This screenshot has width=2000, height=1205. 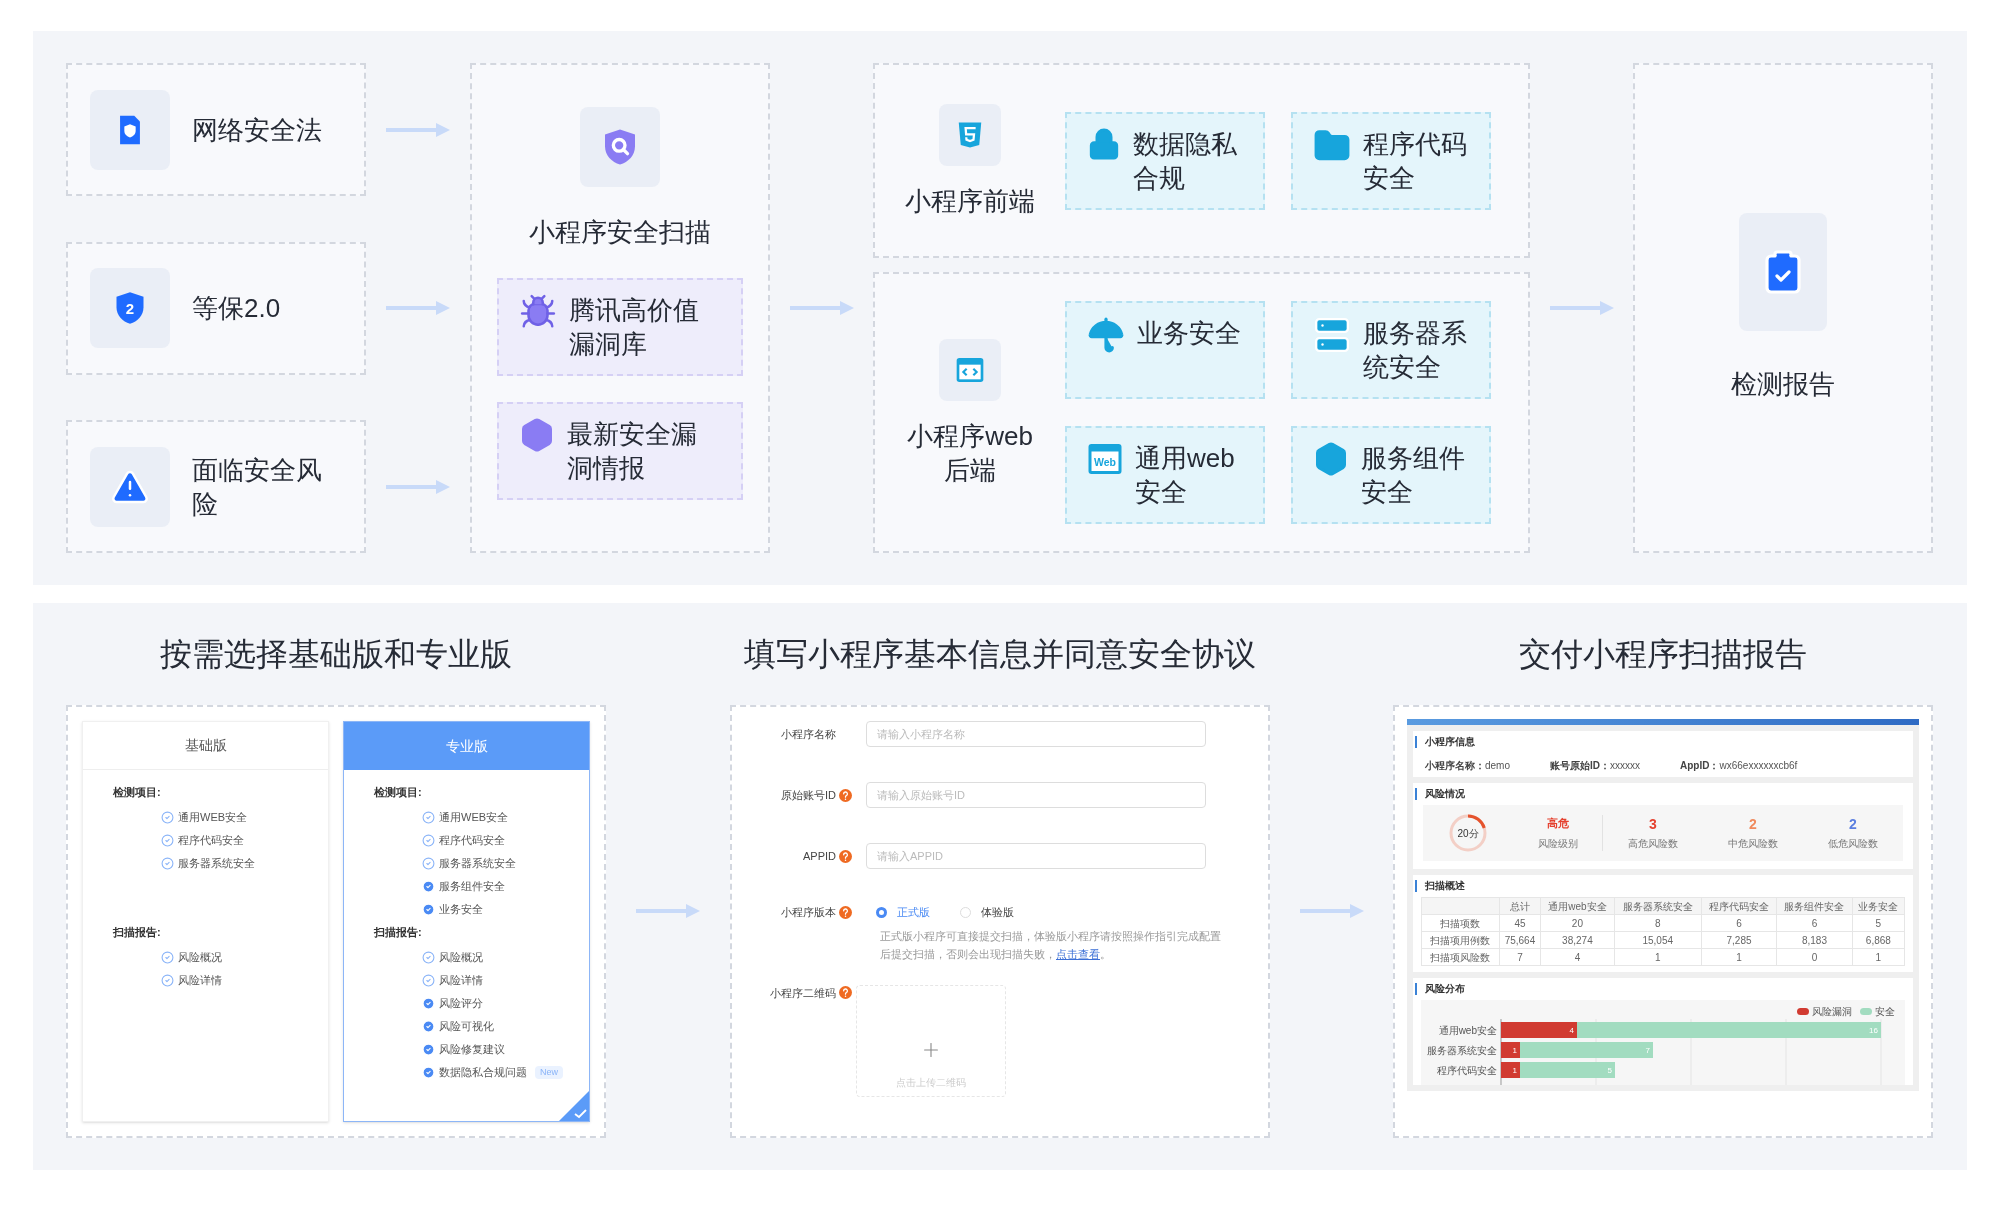 I want to click on section-heading: 小程序信息, so click(x=1445, y=742).